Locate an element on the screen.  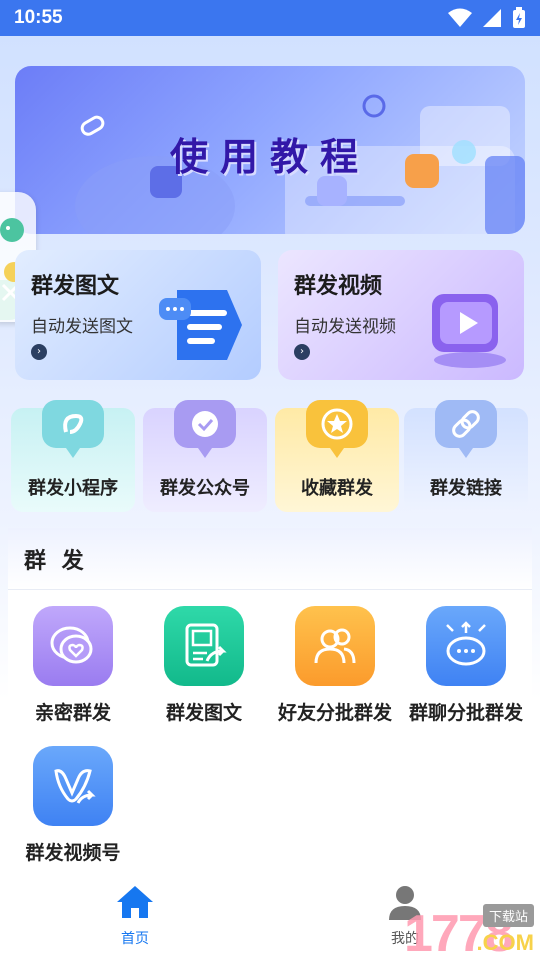
mascot-icon is located at coordinates (12, 230).